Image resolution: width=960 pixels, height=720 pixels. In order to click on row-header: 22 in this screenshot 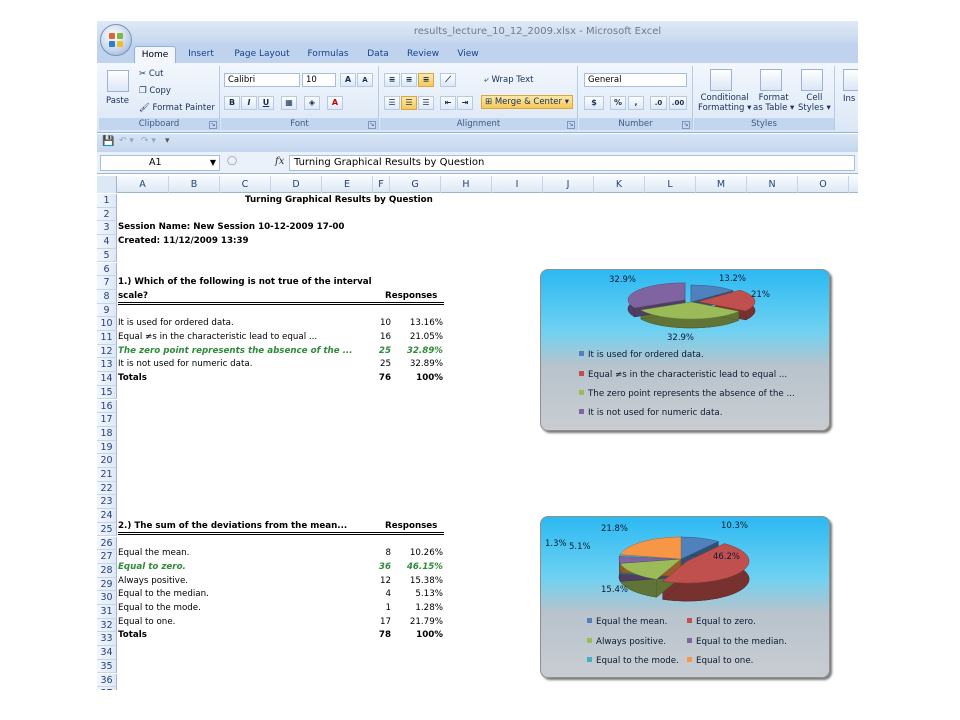, I will do `click(107, 488)`.